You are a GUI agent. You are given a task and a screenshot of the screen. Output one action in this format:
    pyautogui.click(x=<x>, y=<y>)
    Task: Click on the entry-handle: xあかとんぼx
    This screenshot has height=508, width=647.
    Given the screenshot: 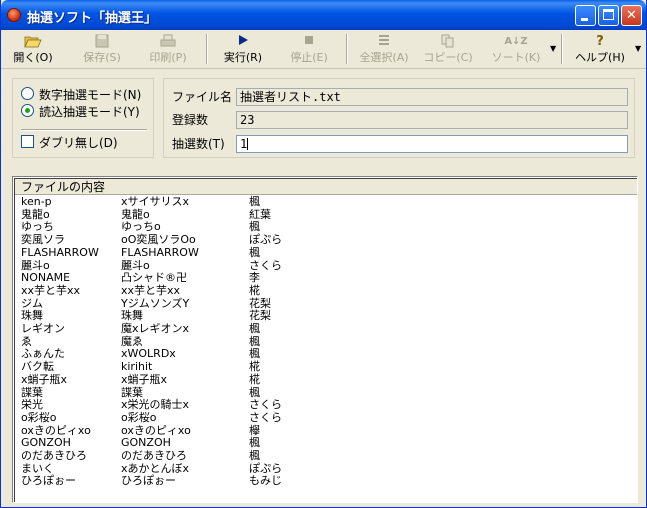 What is the action you would take?
    pyautogui.click(x=155, y=468)
    